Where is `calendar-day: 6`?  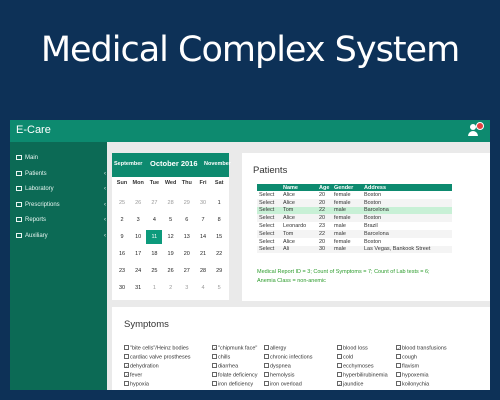 calendar-day: 6 is located at coordinates (187, 220).